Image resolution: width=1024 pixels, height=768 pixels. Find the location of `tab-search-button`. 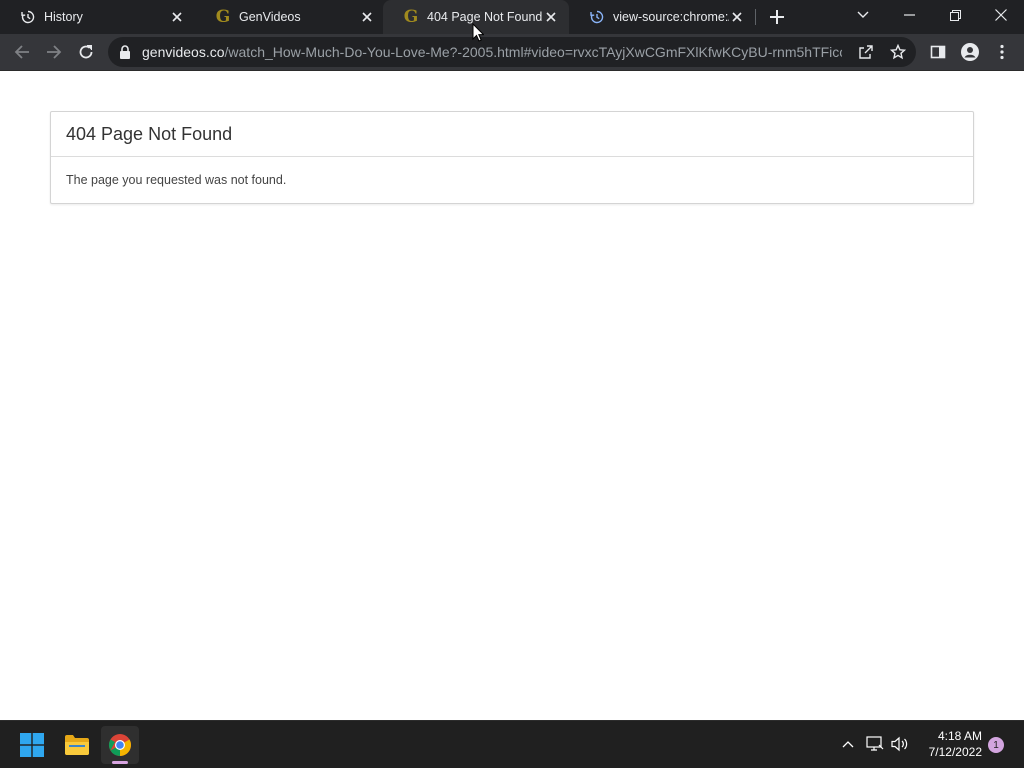

tab-search-button is located at coordinates (863, 15).